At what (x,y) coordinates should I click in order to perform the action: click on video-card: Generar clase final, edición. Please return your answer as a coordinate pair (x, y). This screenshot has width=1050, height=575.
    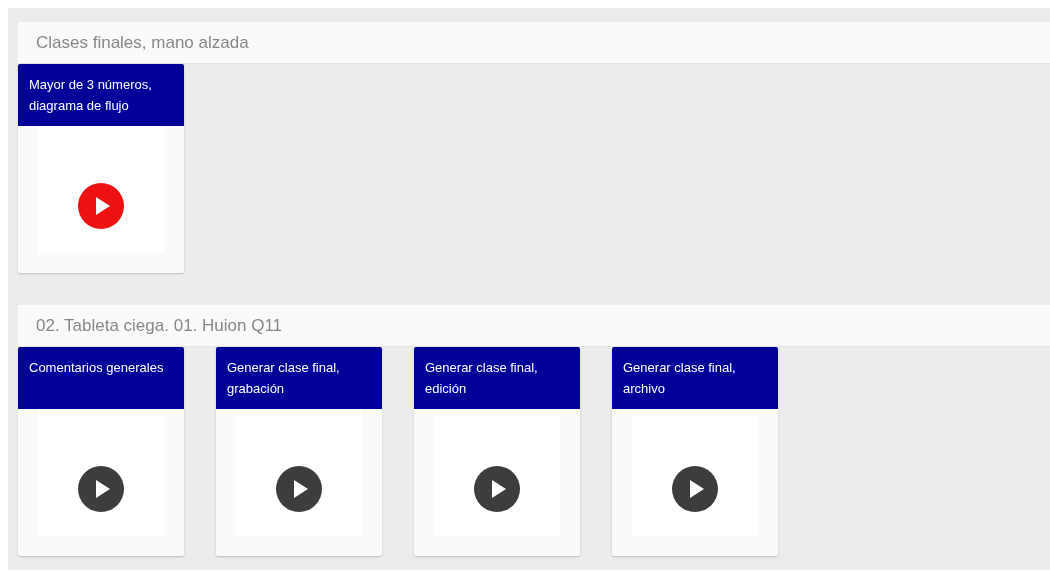
    Looking at the image, I should click on (497, 451).